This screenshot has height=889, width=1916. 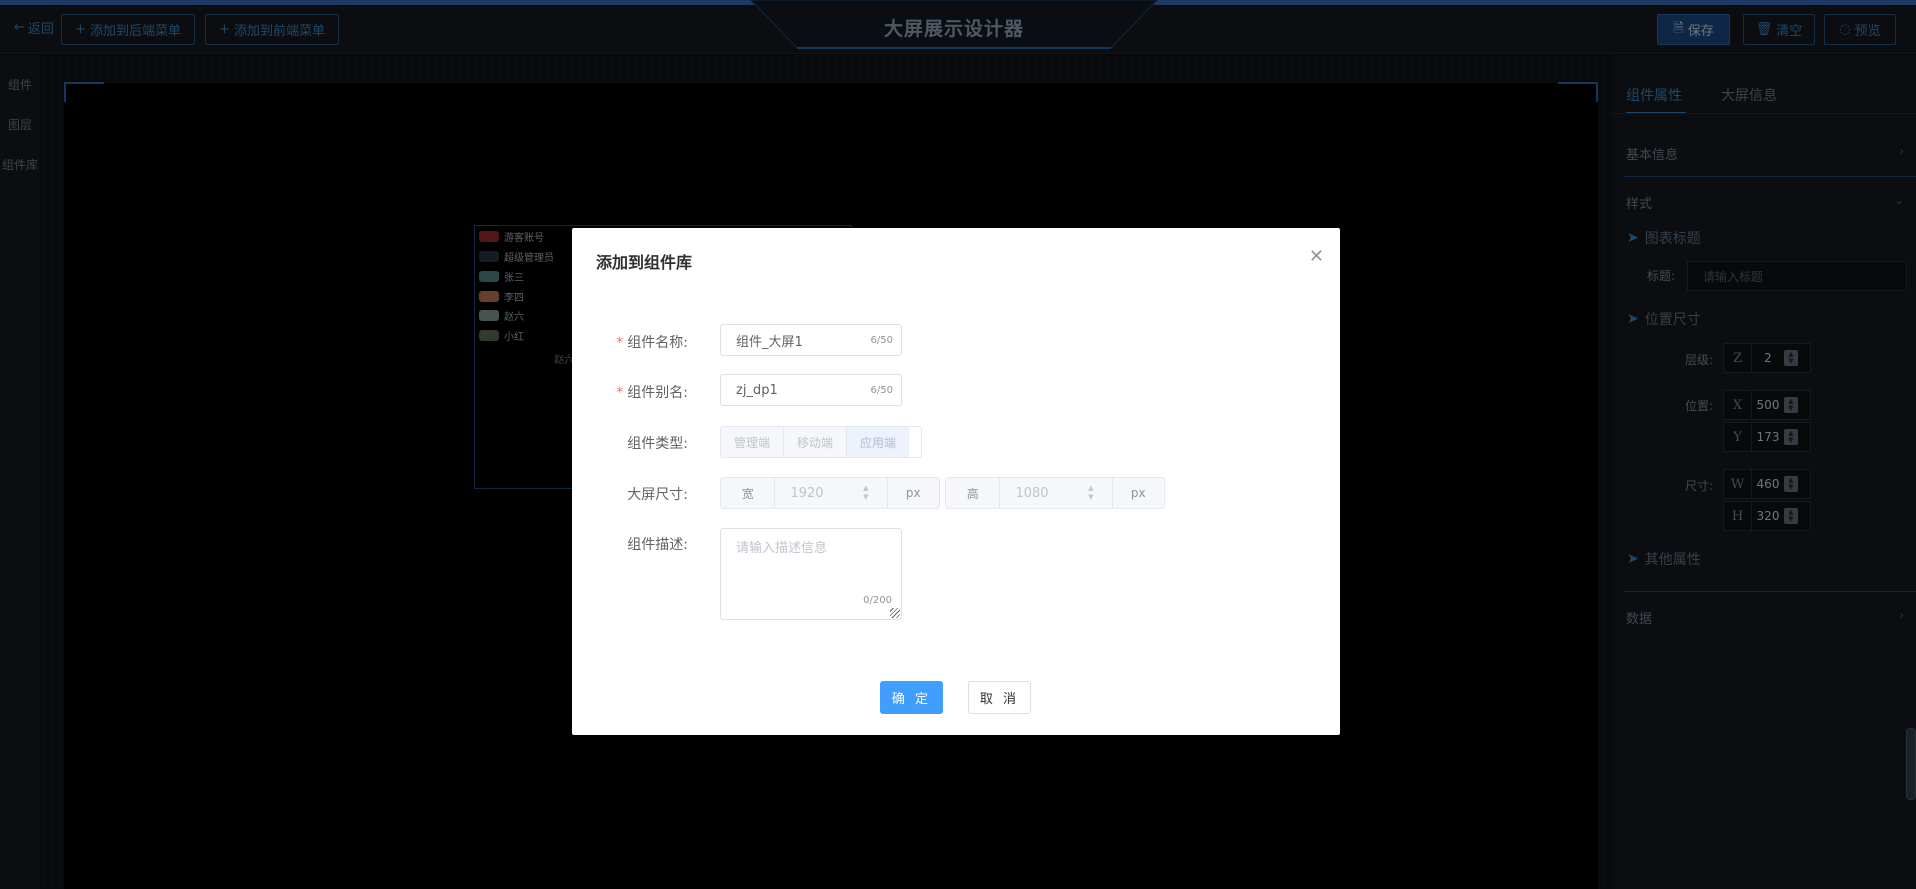 What do you see at coordinates (811, 574) in the screenshot?
I see `description-textarea: 请输入描述信息 0/200` at bounding box center [811, 574].